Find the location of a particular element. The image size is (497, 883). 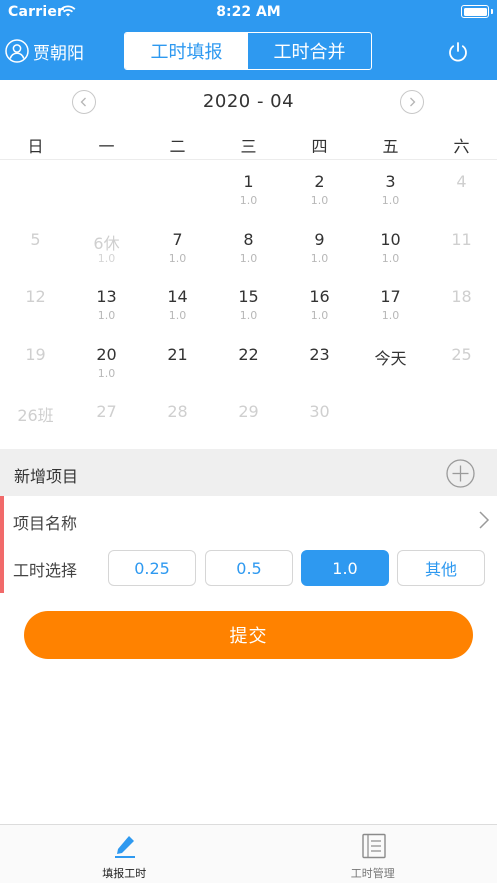

bottom-tab-bar: 填报工时 工时管理 is located at coordinates (248, 853).